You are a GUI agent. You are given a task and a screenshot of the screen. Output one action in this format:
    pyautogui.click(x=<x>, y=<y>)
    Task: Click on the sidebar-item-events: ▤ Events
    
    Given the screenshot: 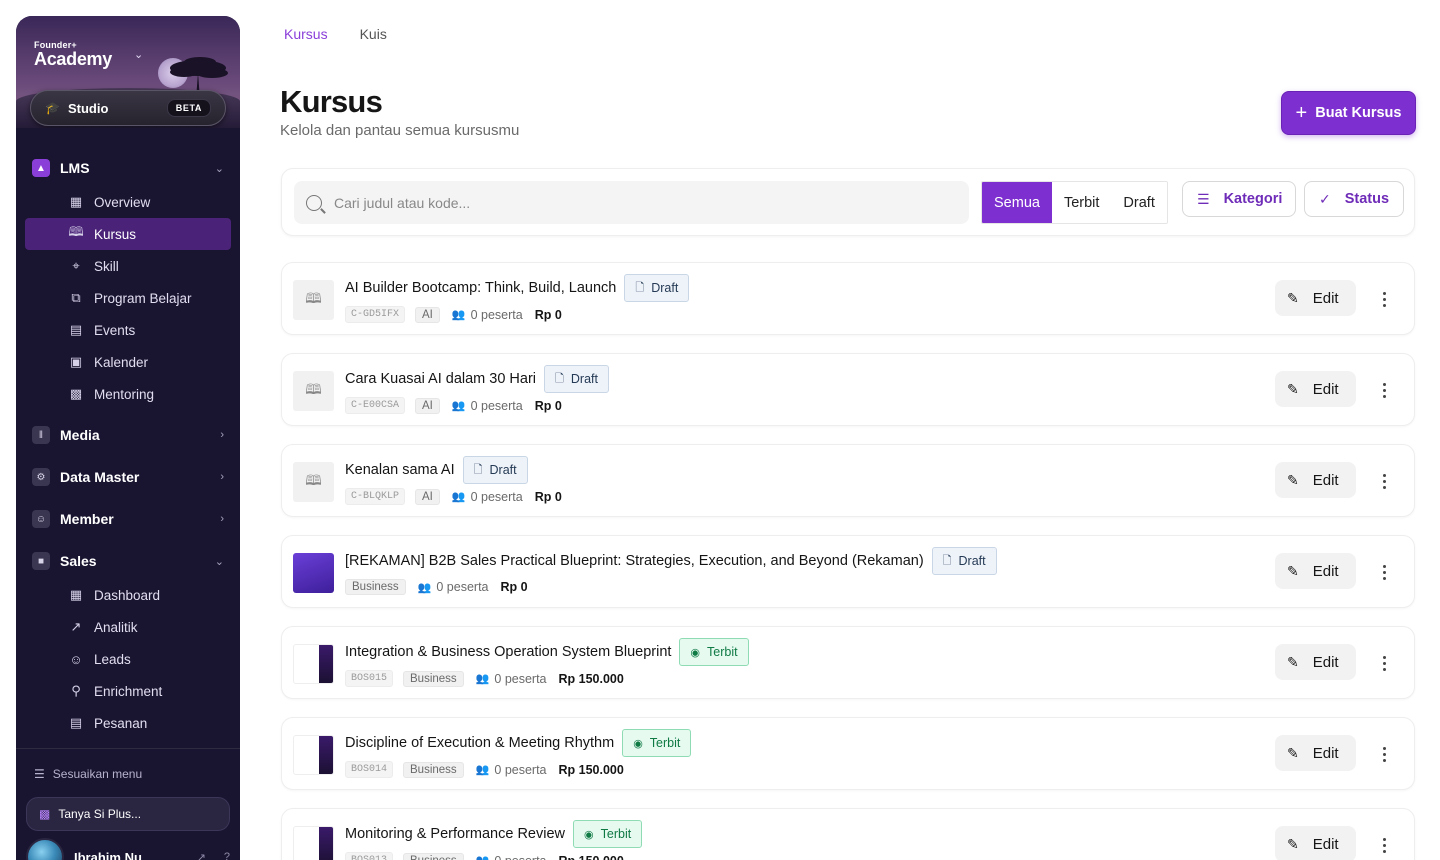 What is the action you would take?
    pyautogui.click(x=128, y=330)
    